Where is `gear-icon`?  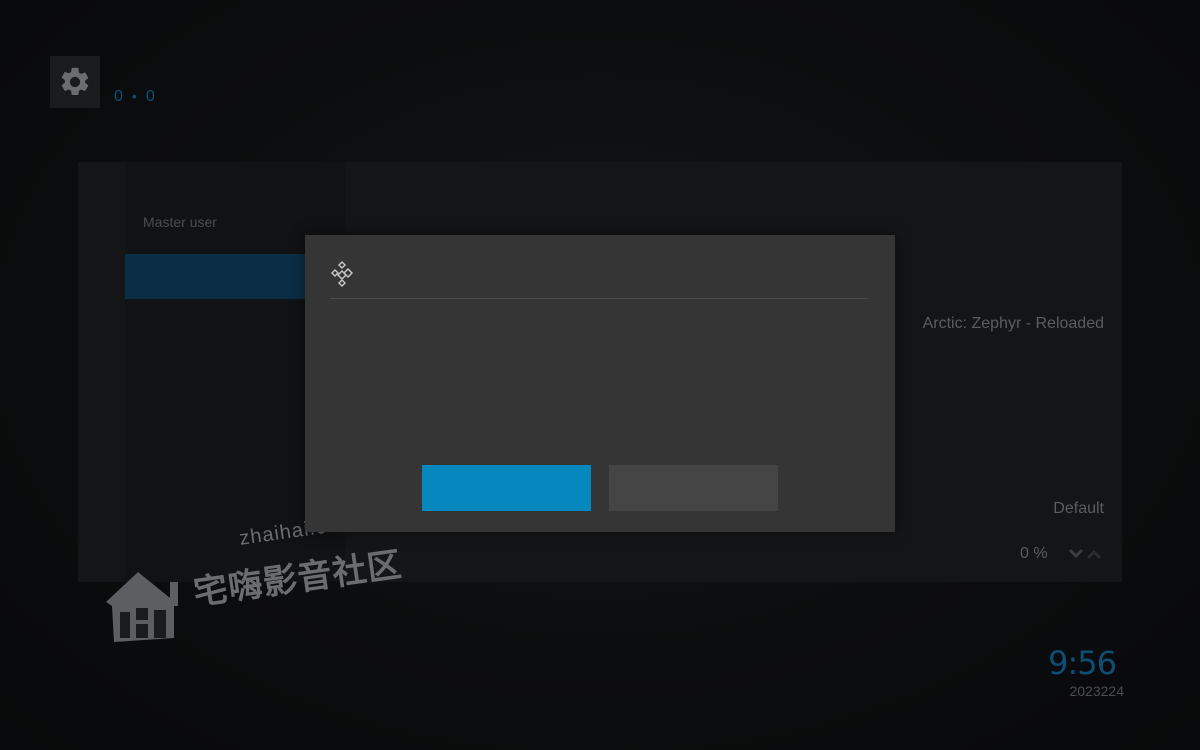
gear-icon is located at coordinates (75, 81).